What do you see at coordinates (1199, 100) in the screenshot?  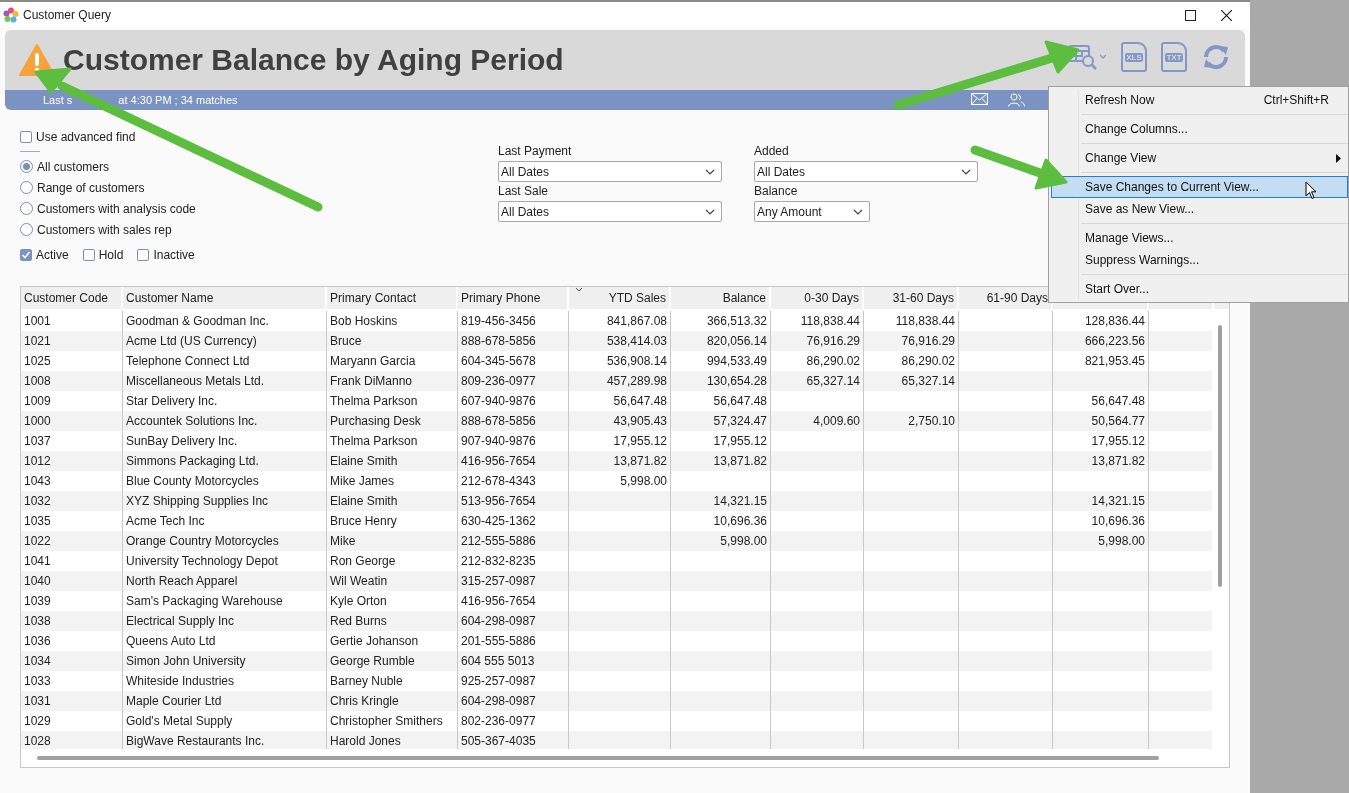 I see `menu-item: Refresh Now Ctrl+Shift+R` at bounding box center [1199, 100].